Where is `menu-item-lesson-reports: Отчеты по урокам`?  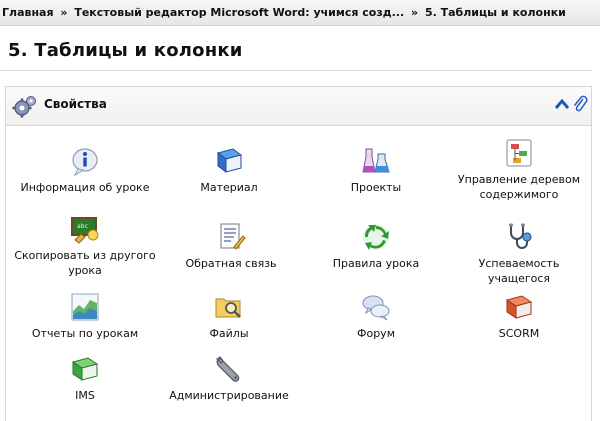 menu-item-lesson-reports: Отчеты по урокам is located at coordinates (85, 316).